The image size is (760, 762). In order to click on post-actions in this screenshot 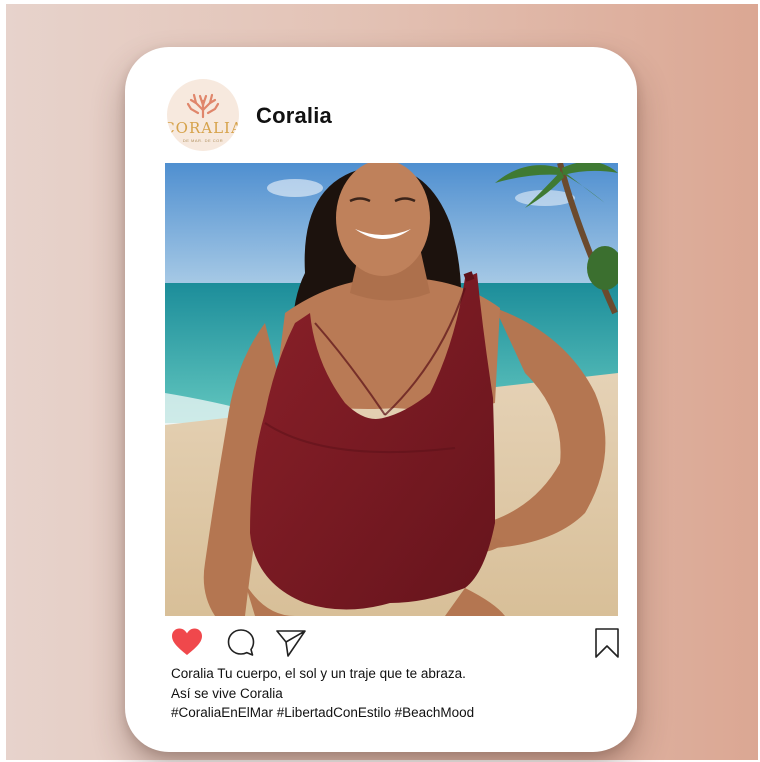, I will do `click(397, 643)`.